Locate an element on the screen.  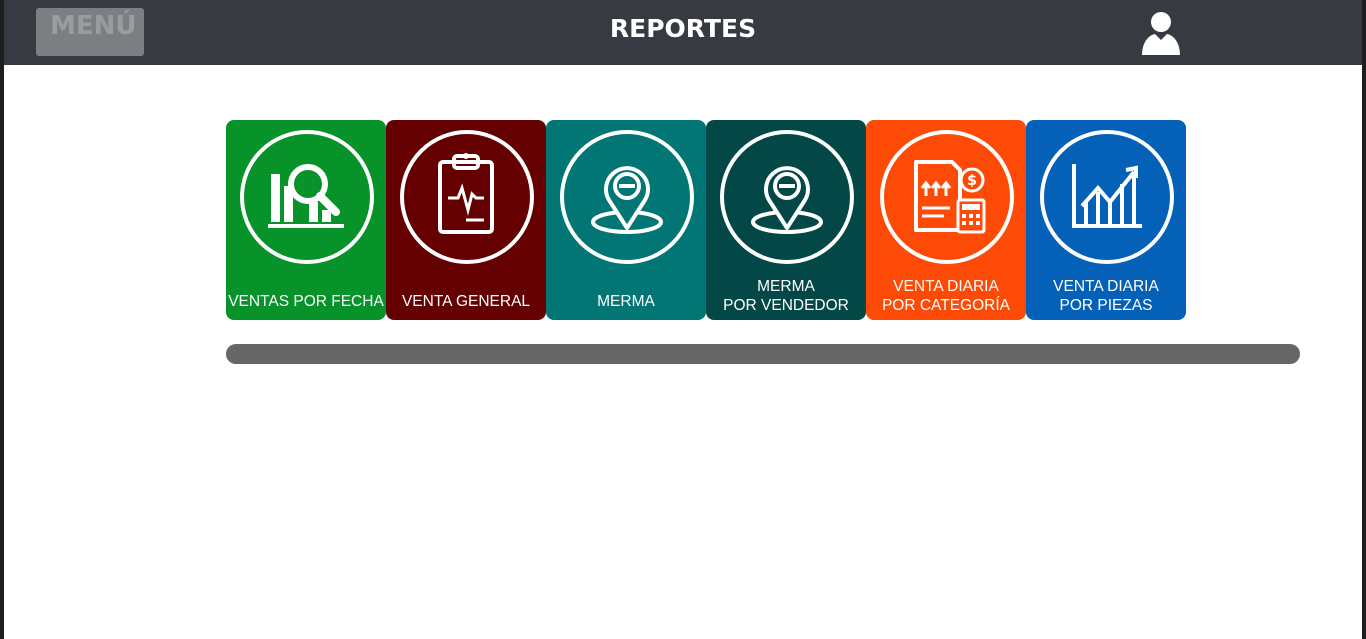
top-bar: MENÚ REPORTES is located at coordinates (683, 32).